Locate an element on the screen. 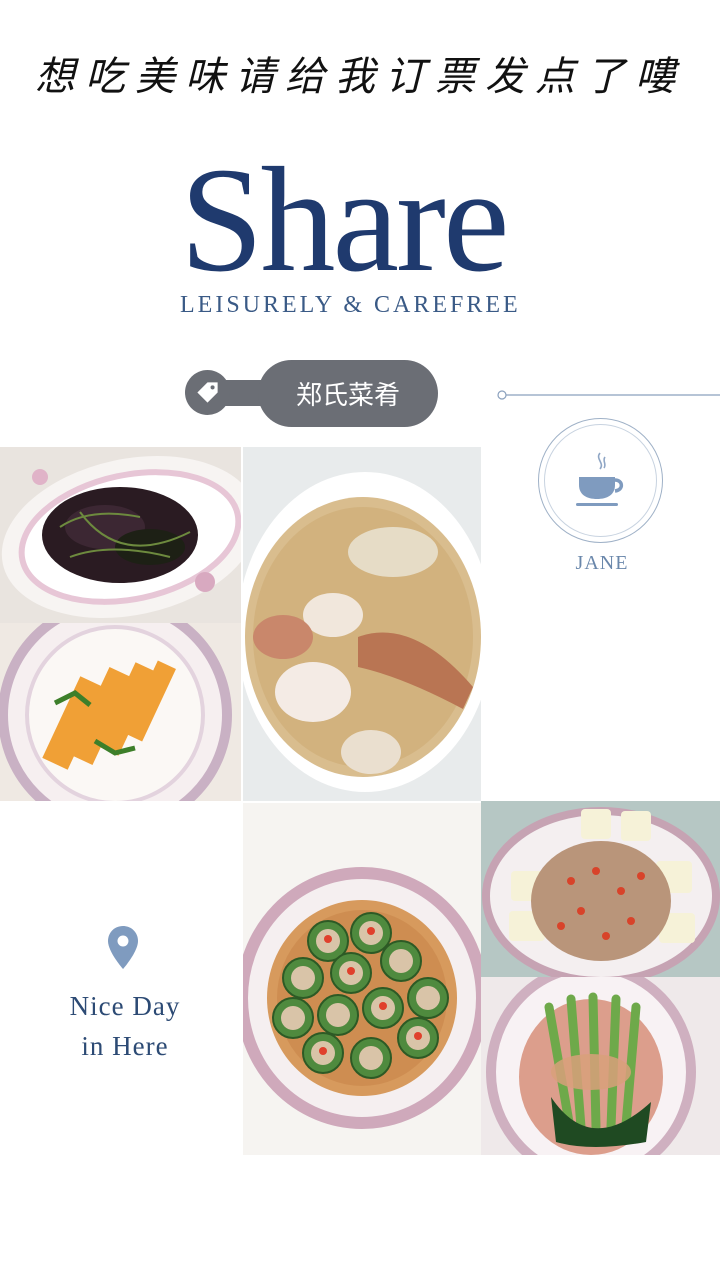 This screenshot has width=720, height=1280. tag-label: 郑氏菜肴 is located at coordinates (348, 393).